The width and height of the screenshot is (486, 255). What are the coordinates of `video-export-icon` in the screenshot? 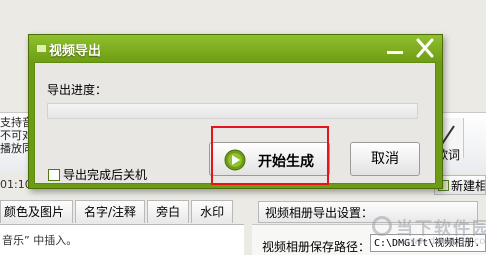 It's located at (41, 48).